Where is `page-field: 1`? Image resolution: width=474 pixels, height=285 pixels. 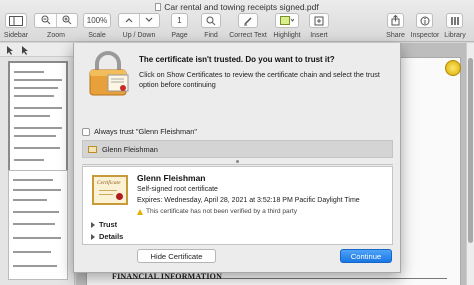
page-field: 1 is located at coordinates (179, 20).